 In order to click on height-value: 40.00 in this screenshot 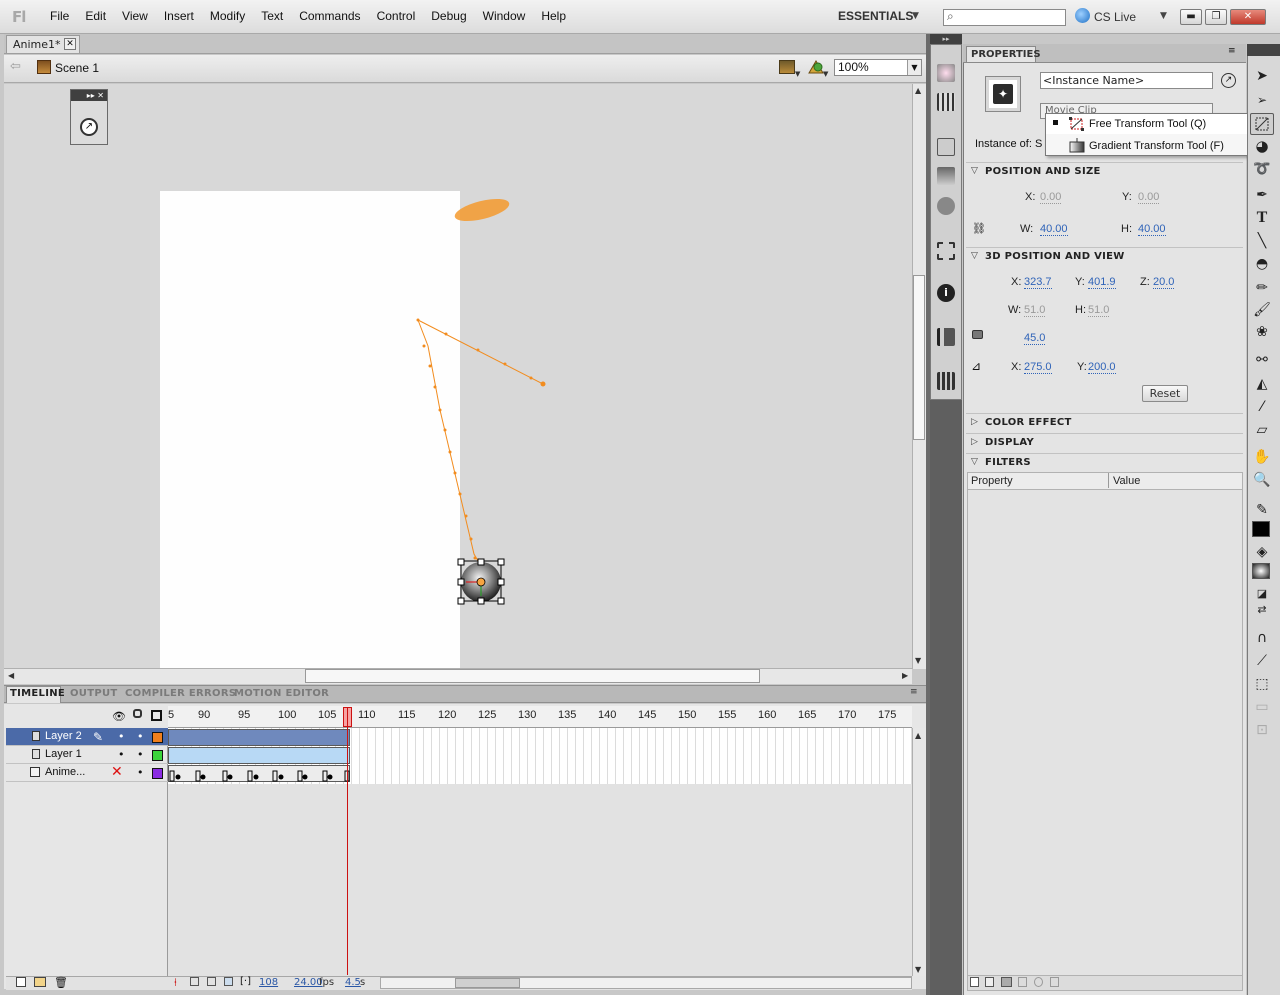, I will do `click(1152, 229)`.